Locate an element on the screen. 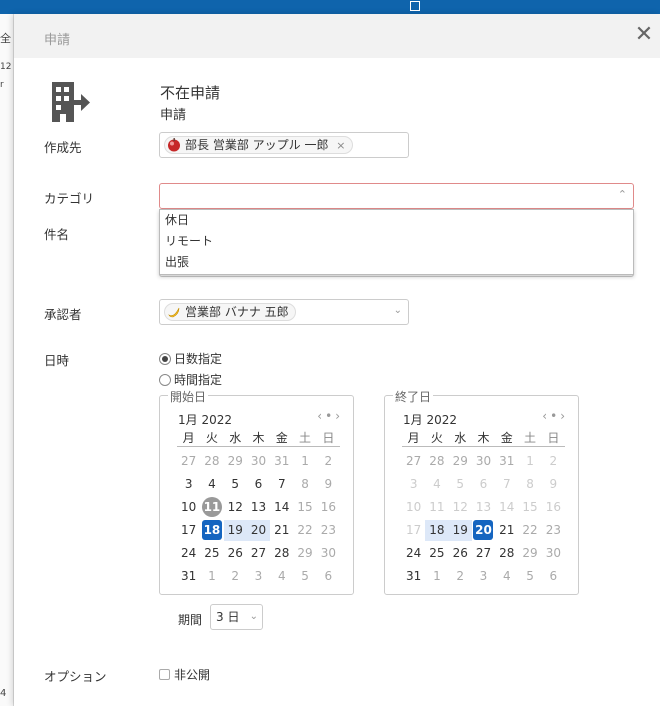 Image resolution: width=660 pixels, height=706 pixels. radio-time: 時間指定 is located at coordinates (190, 379).